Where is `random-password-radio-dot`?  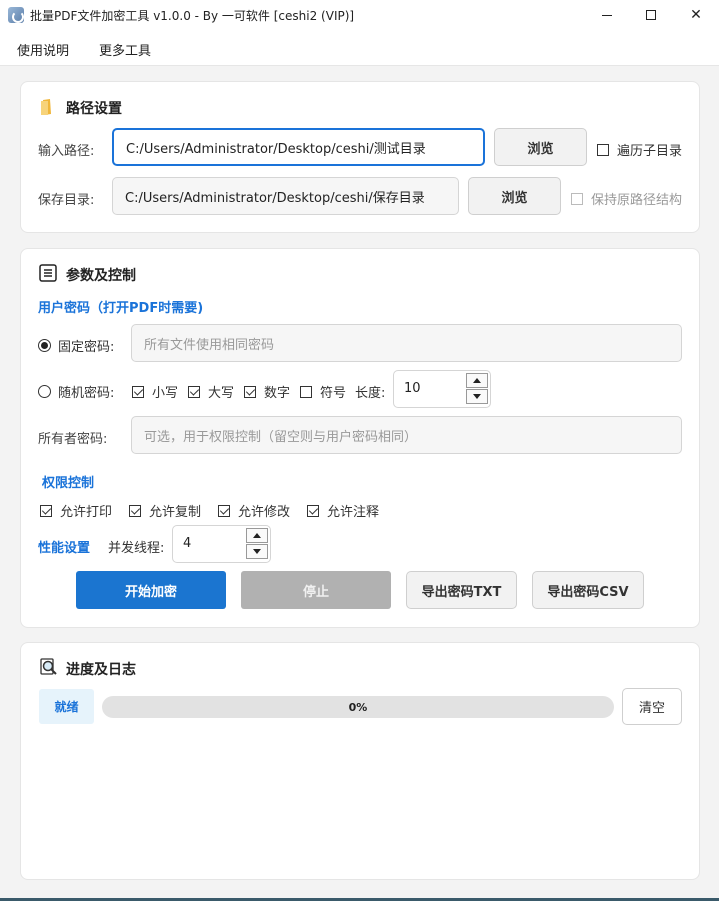 random-password-radio-dot is located at coordinates (44, 391).